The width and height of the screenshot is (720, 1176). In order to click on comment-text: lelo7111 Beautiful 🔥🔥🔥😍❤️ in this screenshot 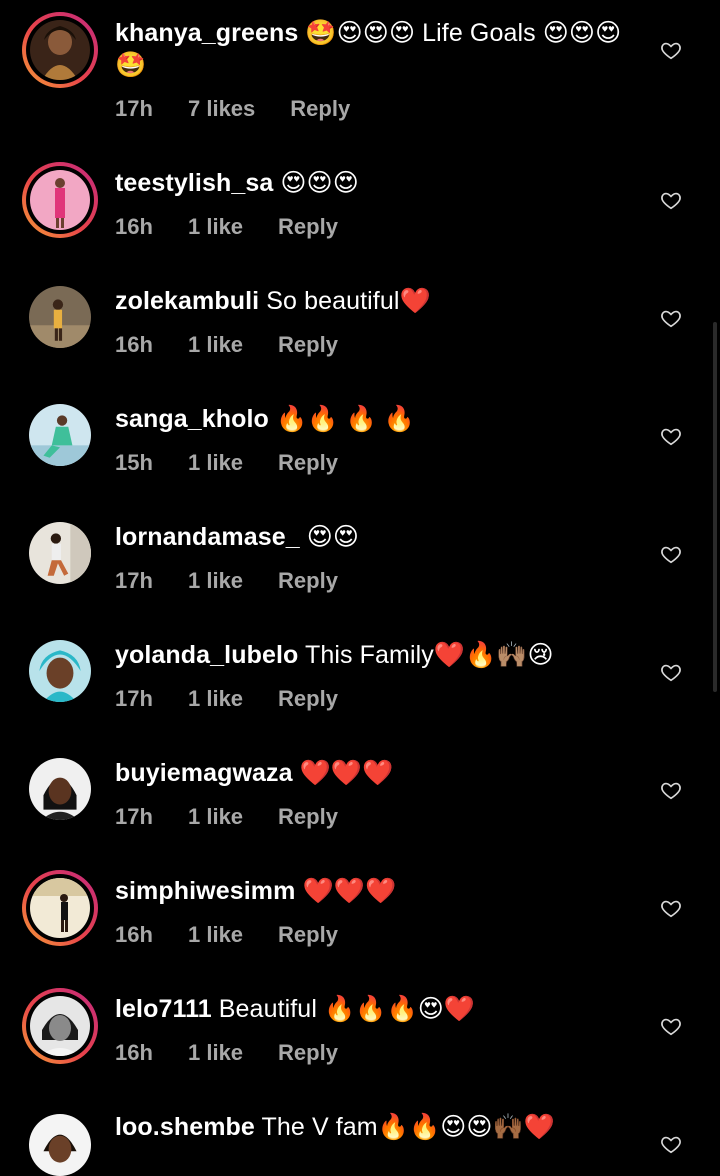, I will do `click(375, 1009)`.